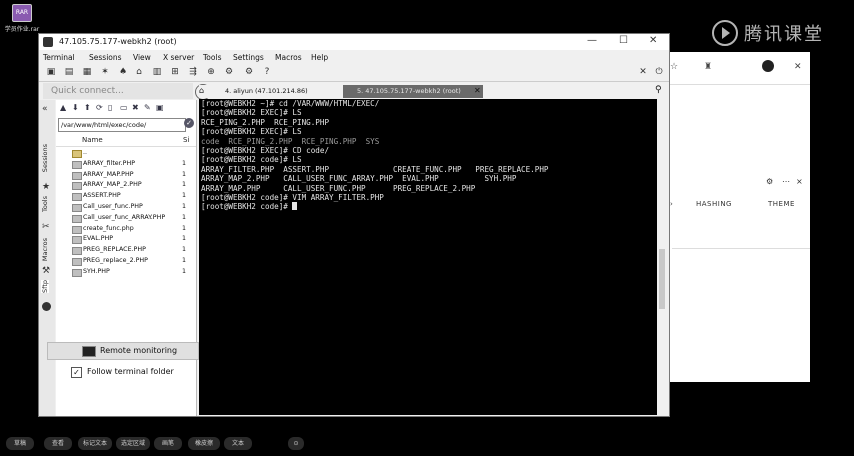  What do you see at coordinates (160, 107) in the screenshot?
I see `properties-icon: ▣` at bounding box center [160, 107].